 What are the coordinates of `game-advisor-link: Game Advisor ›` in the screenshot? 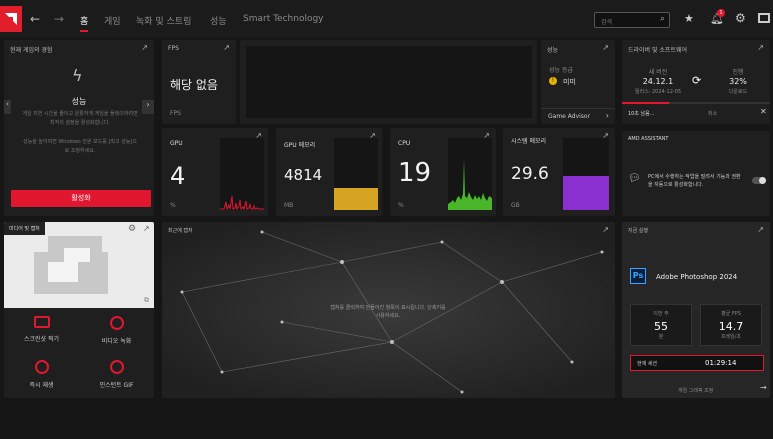 It's located at (578, 116).